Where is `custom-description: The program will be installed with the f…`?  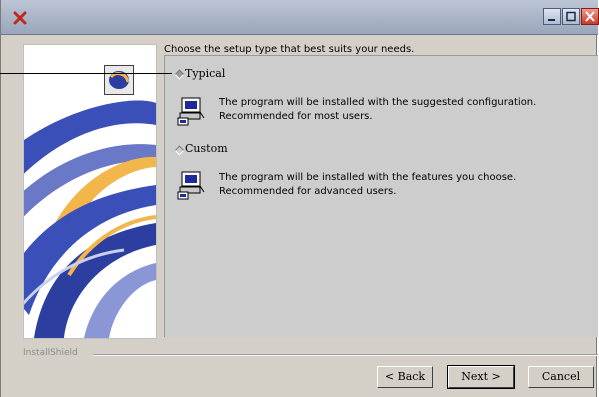
custom-description: The program will be installed with the f… is located at coordinates (367, 185).